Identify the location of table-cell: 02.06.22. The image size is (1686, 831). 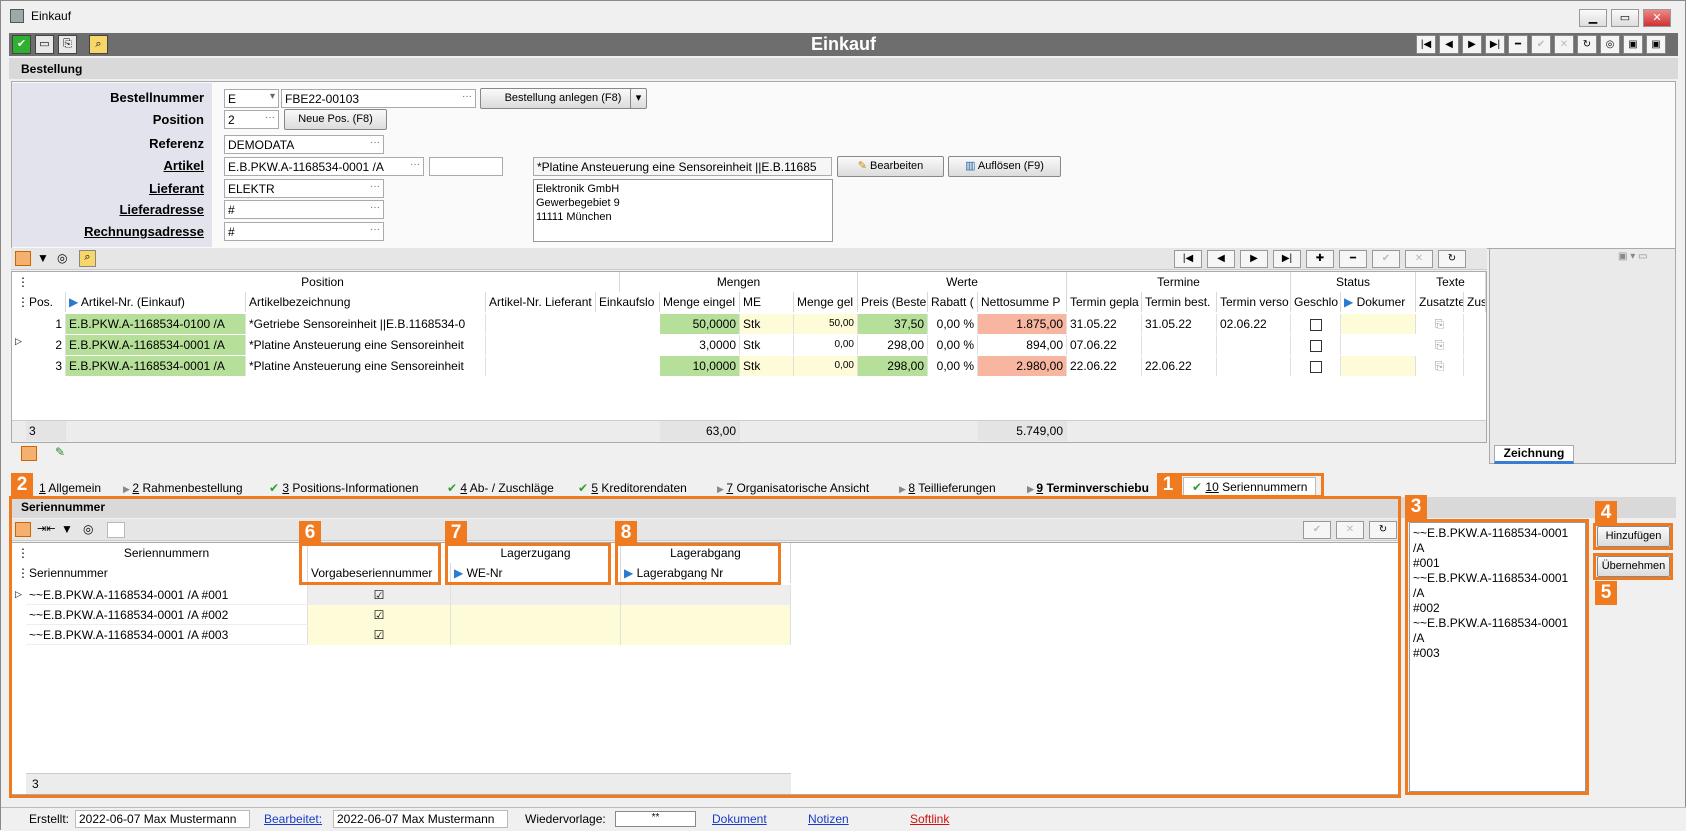
(1254, 324).